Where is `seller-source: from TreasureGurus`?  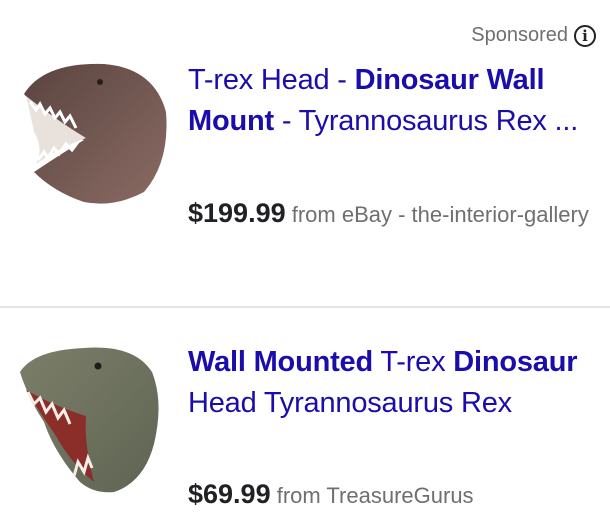
seller-source: from TreasureGurus is located at coordinates (375, 495).